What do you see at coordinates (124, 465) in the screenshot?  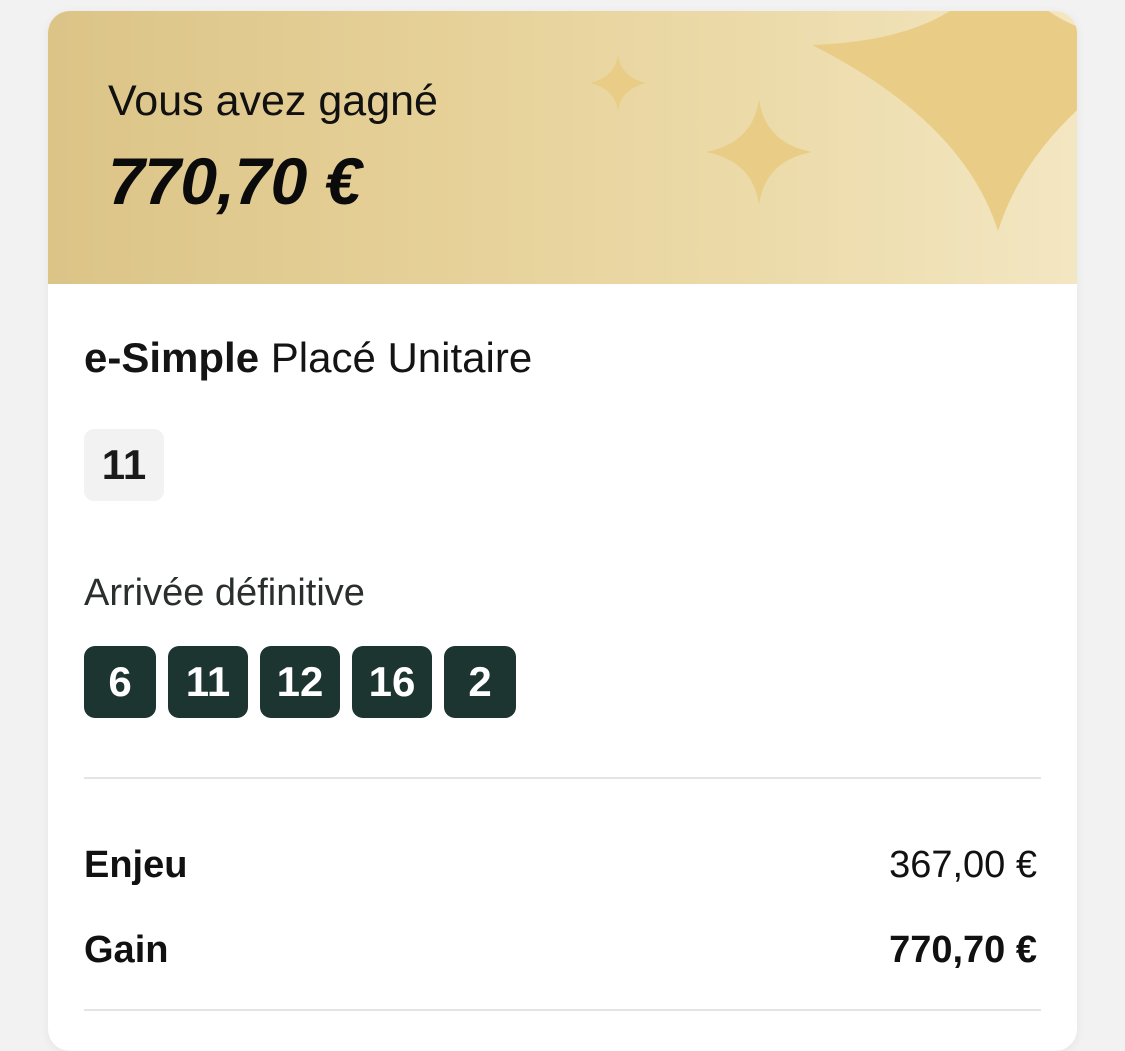 I see `selected-horse-chip: 11` at bounding box center [124, 465].